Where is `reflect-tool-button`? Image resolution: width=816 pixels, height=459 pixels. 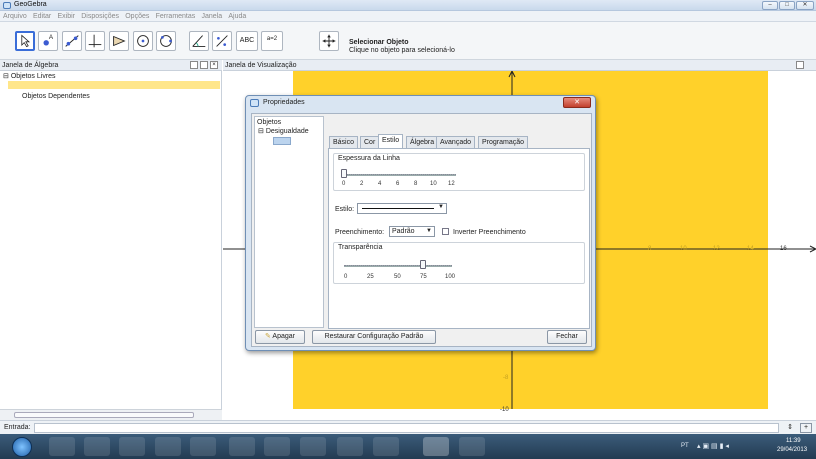 reflect-tool-button is located at coordinates (222, 41).